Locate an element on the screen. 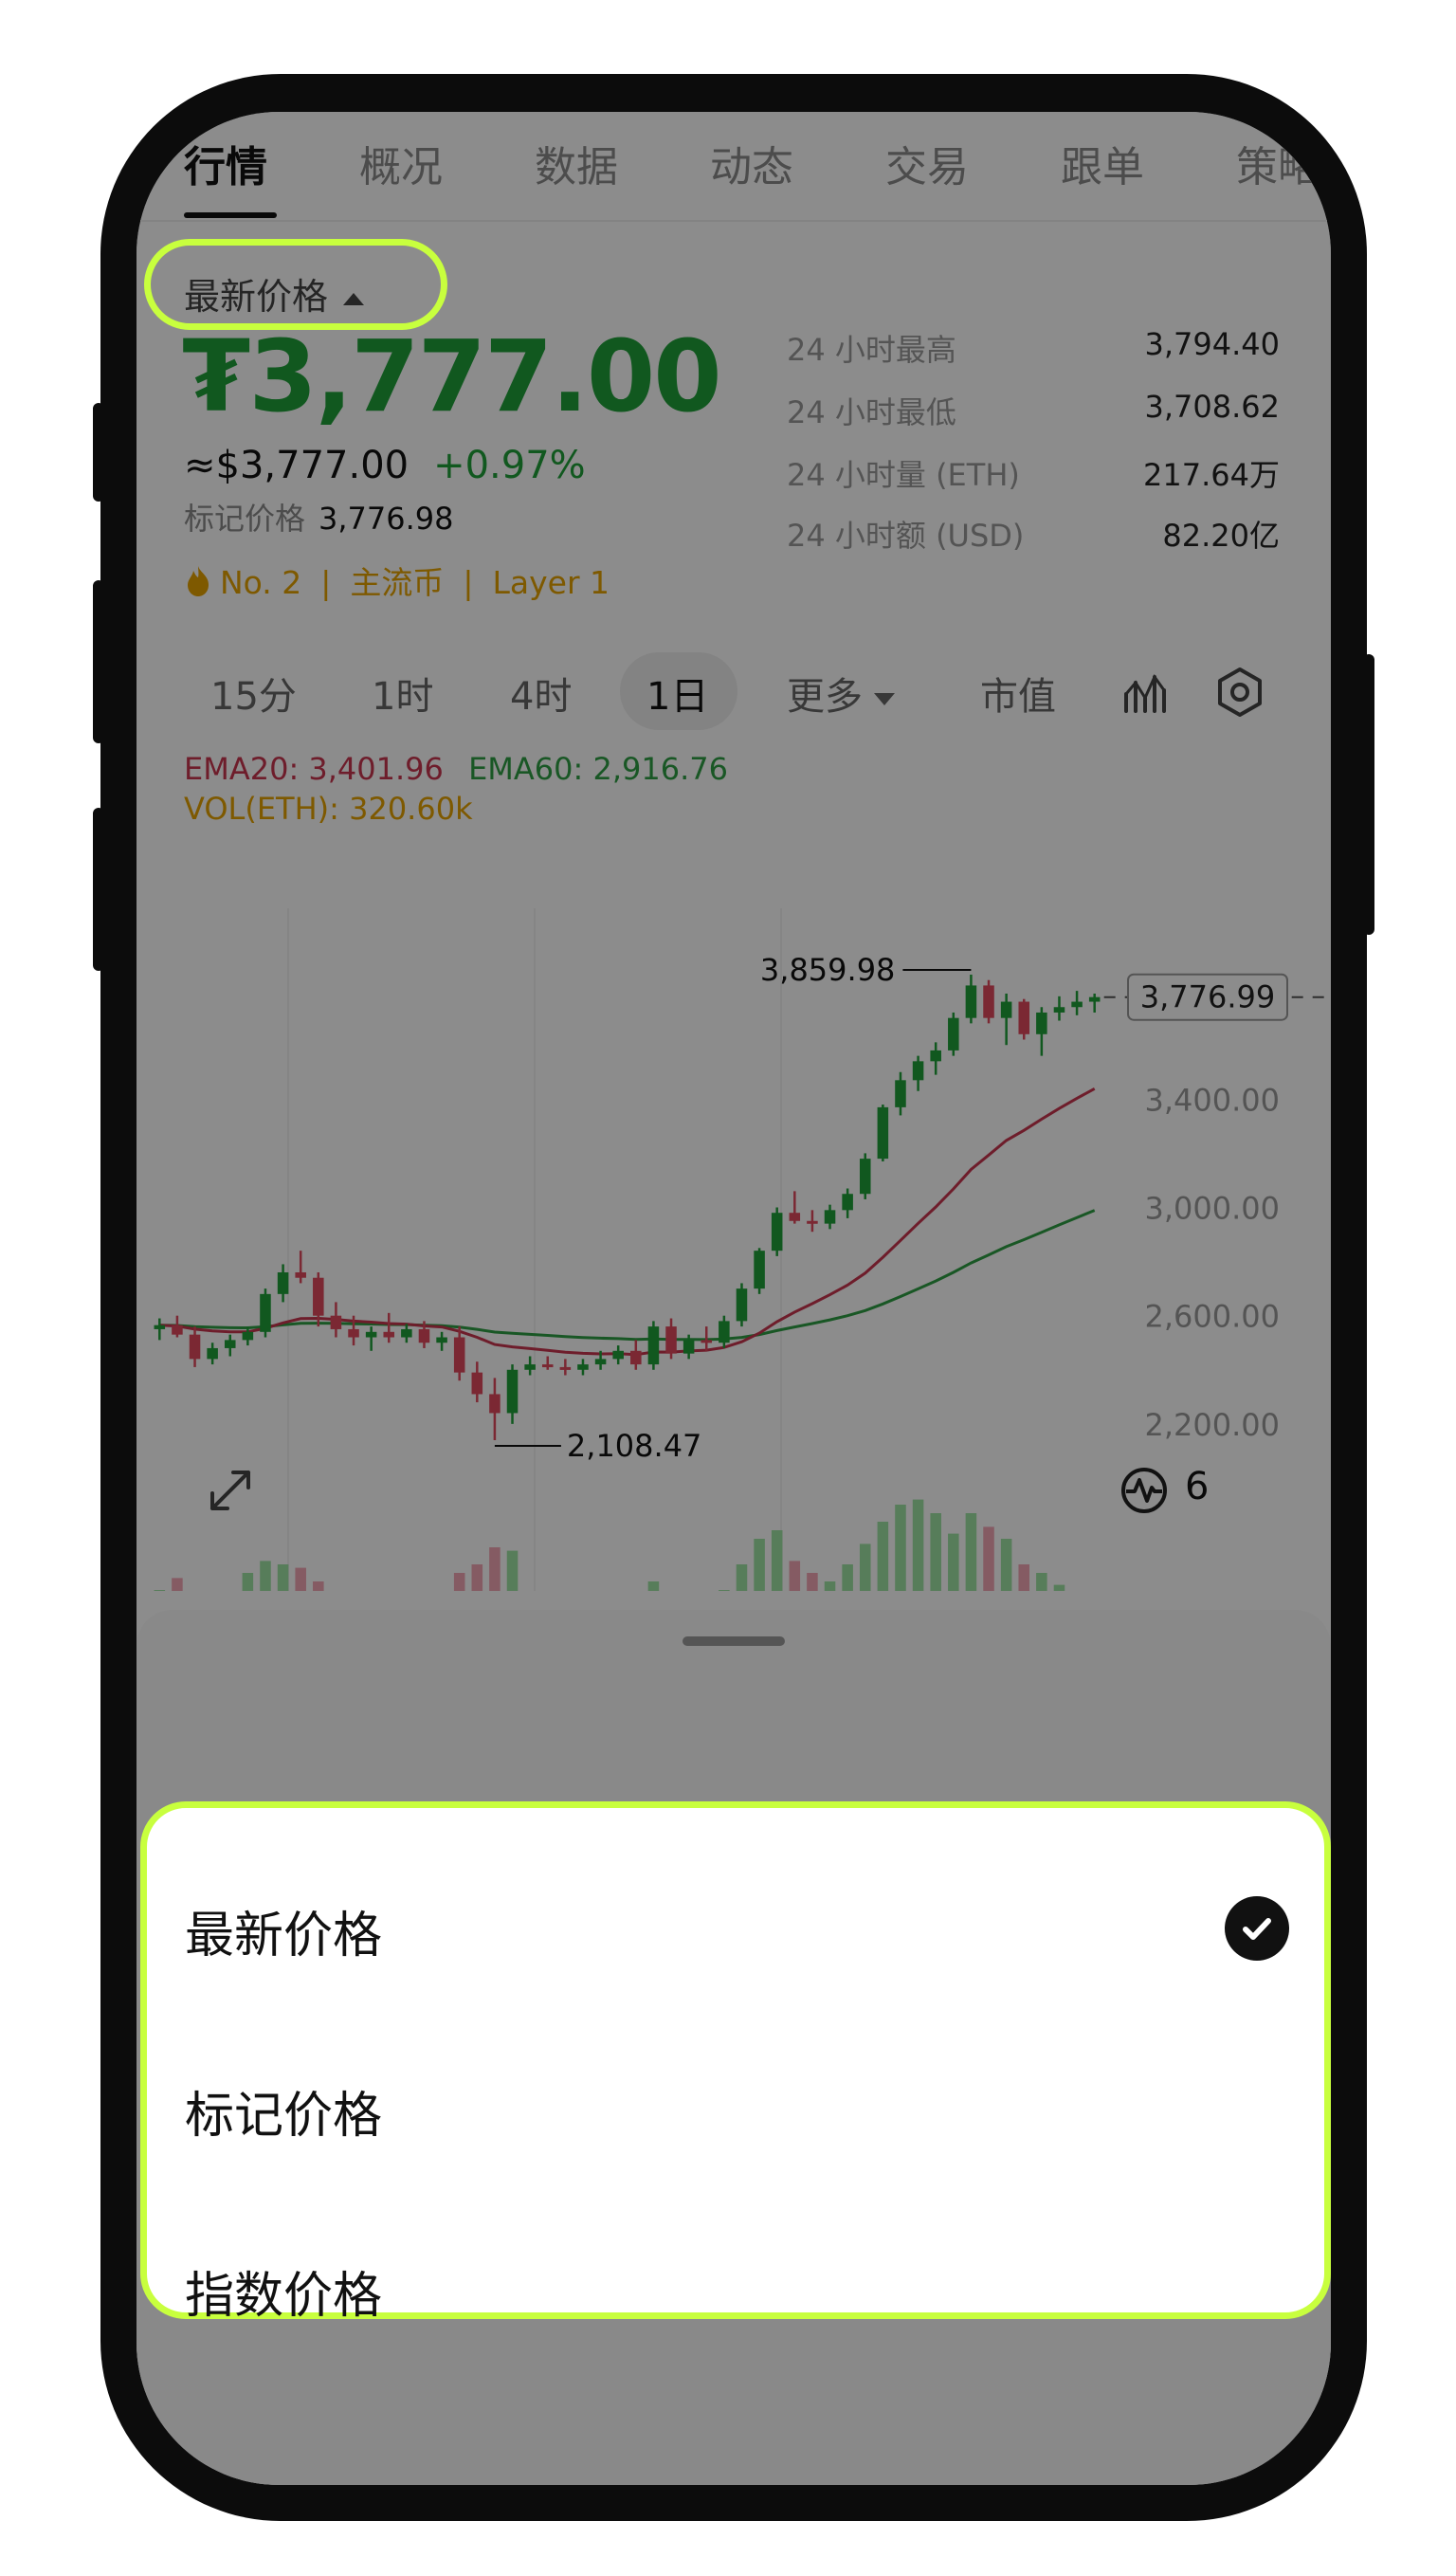 This screenshot has height=2576, width=1456. check-icon is located at coordinates (1257, 1928).